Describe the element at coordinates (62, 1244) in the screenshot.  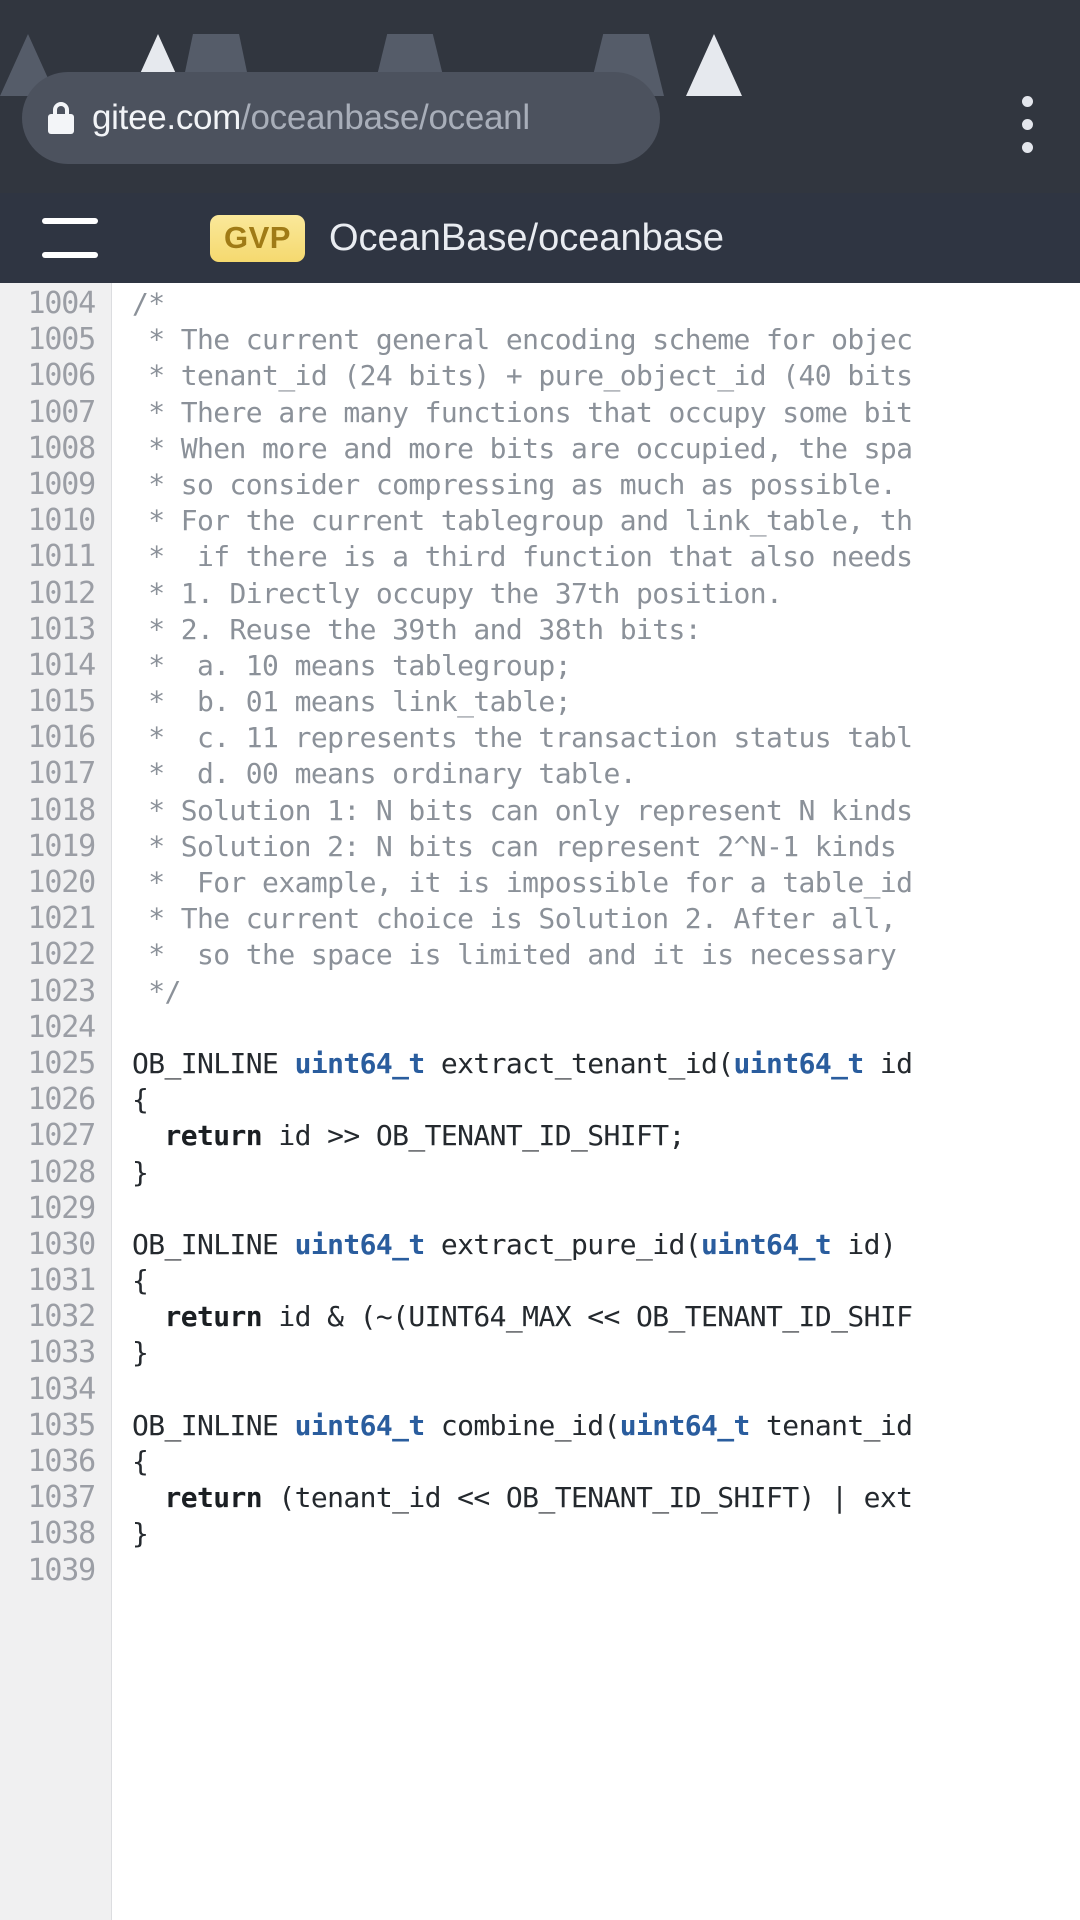
I see `line-number: 1030` at that location.